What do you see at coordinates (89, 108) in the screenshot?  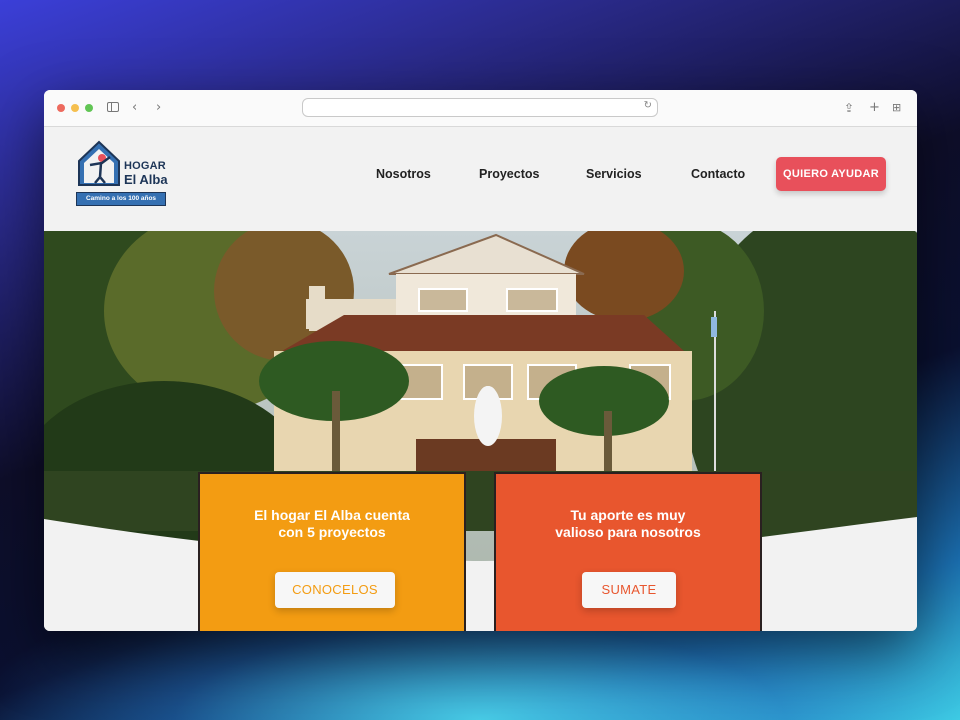 I see `maximize-window-button` at bounding box center [89, 108].